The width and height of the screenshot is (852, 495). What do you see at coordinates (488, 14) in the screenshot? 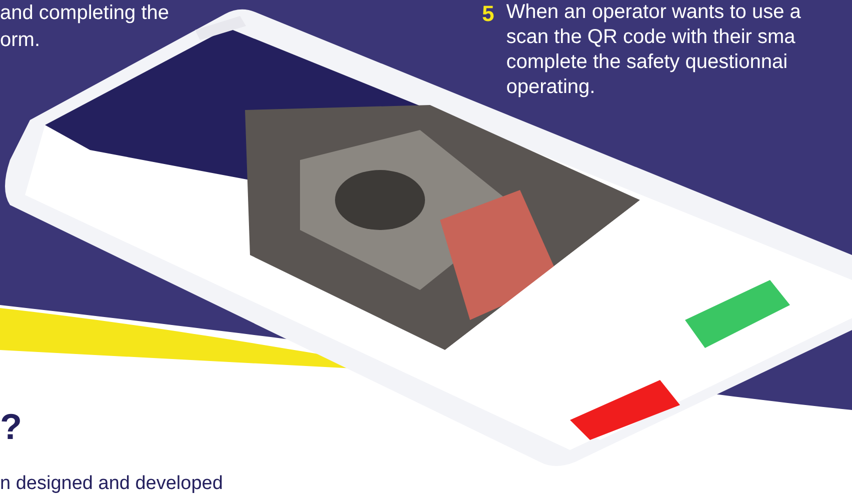
I see `step-number: 5` at bounding box center [488, 14].